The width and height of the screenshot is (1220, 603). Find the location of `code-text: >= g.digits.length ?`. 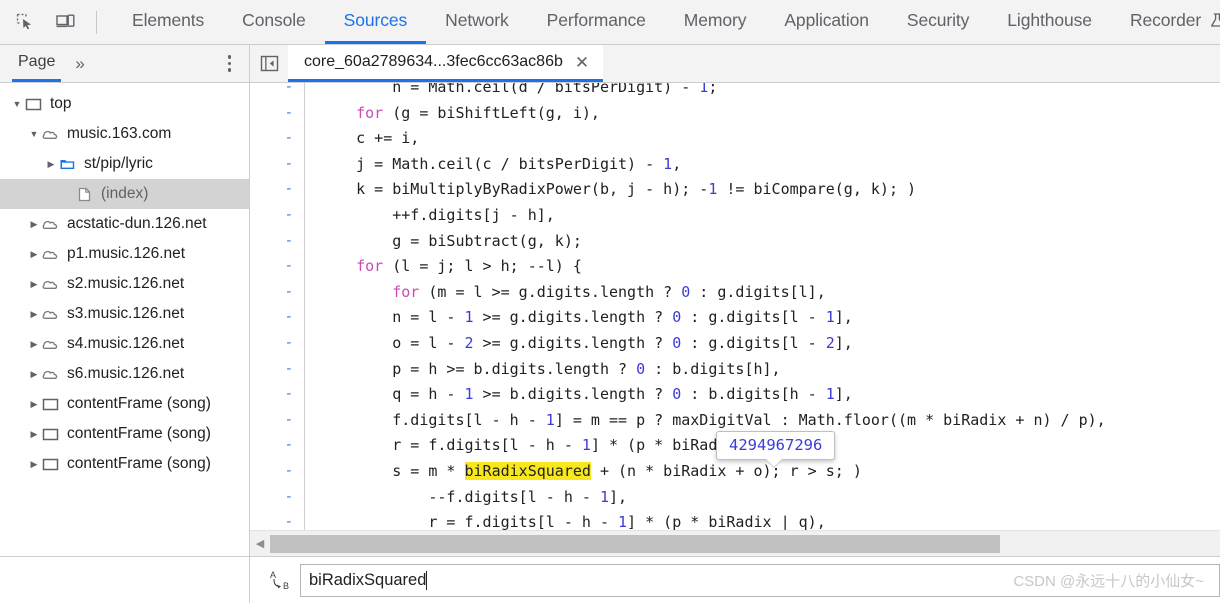

code-text: >= g.digits.length ? is located at coordinates (573, 317).